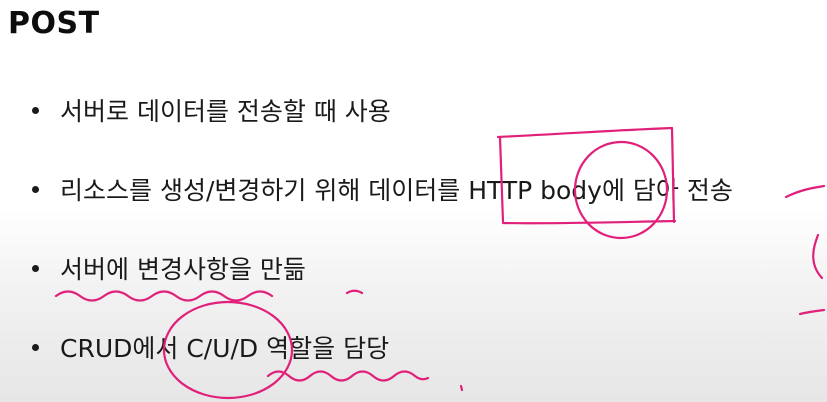 The height and width of the screenshot is (402, 827). Describe the element at coordinates (396, 190) in the screenshot. I see `bullet-text: 리소스를 생성/변경하기 위해 데이터를 HTTP body에 담아 전송` at that location.